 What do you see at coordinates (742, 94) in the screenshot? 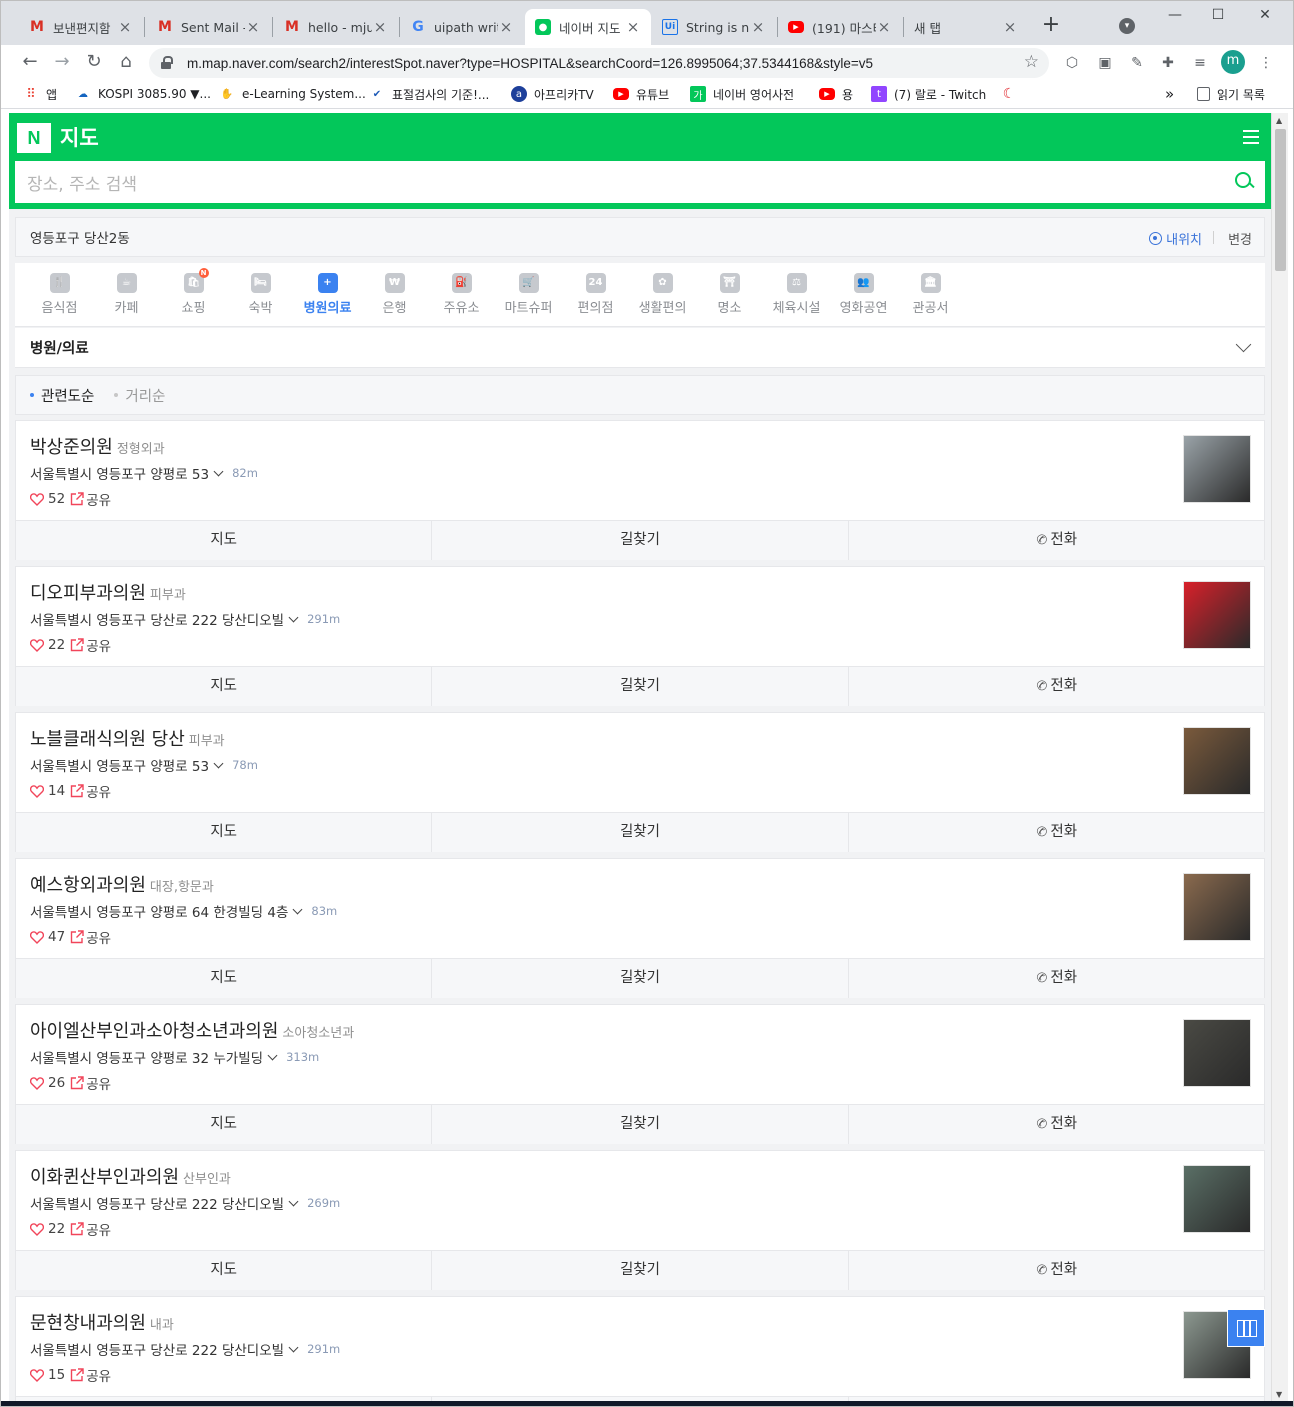
I see `bookmark-naver-dict: 가 네이버 영어사전` at bounding box center [742, 94].